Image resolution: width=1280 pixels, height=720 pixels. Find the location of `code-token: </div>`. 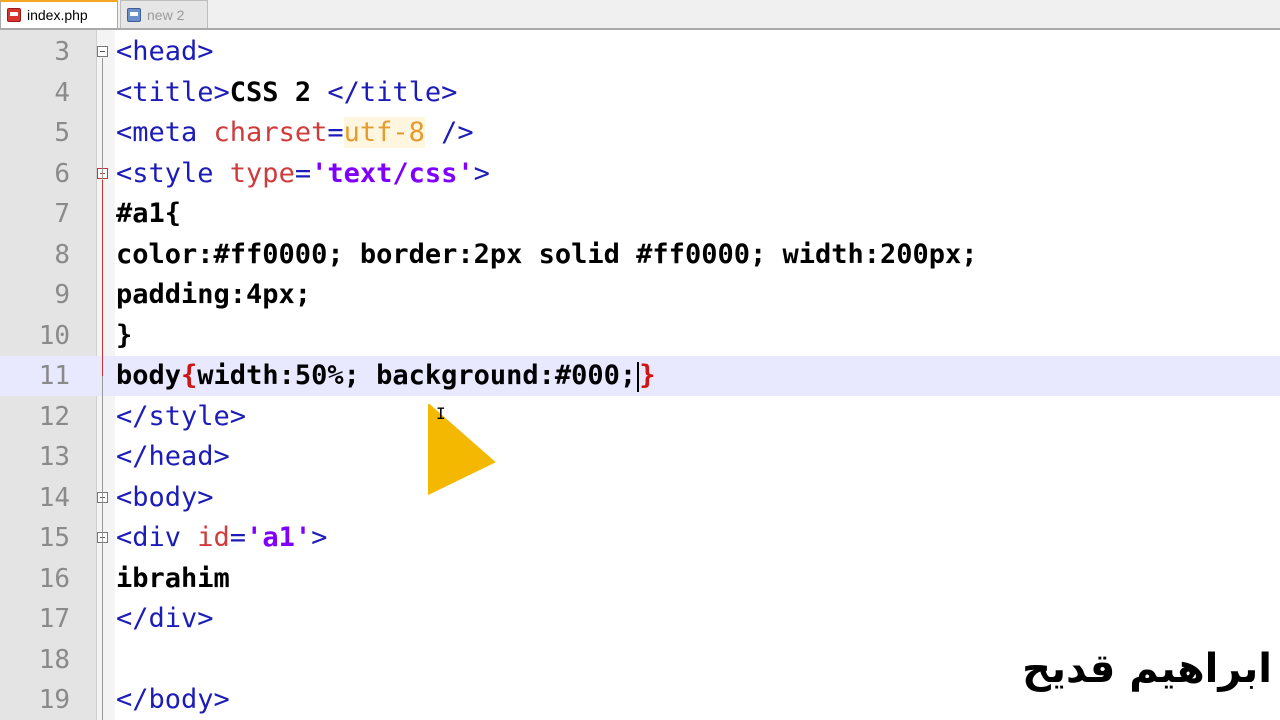

code-token: </div> is located at coordinates (165, 618).